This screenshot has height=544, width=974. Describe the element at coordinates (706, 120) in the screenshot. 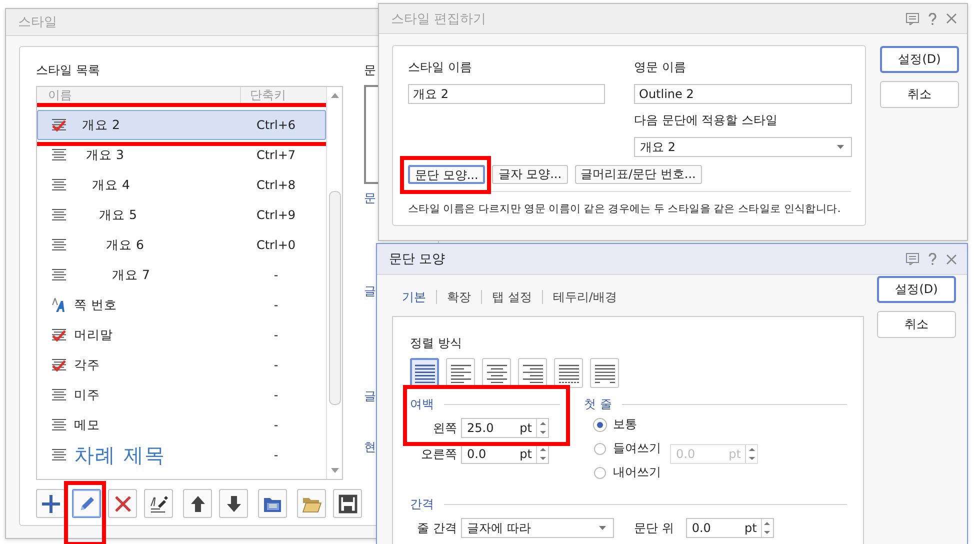

I see `field-label: 다음 문단에 적용할 스타일` at that location.